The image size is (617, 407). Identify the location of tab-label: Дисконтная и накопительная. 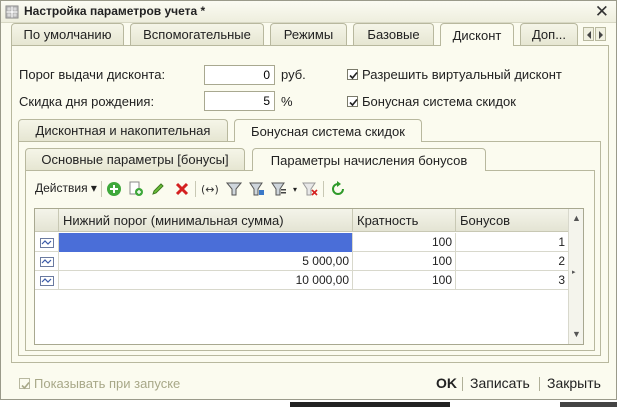
(123, 130).